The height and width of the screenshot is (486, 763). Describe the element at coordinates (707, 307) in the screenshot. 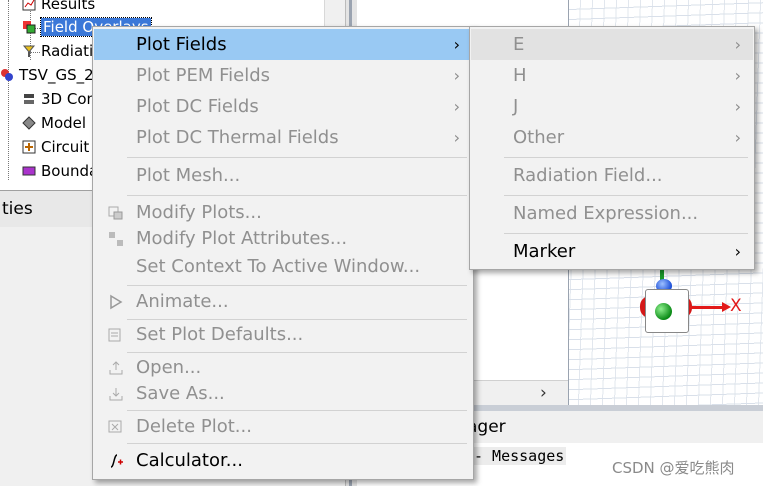

I see `axis-x-line` at that location.